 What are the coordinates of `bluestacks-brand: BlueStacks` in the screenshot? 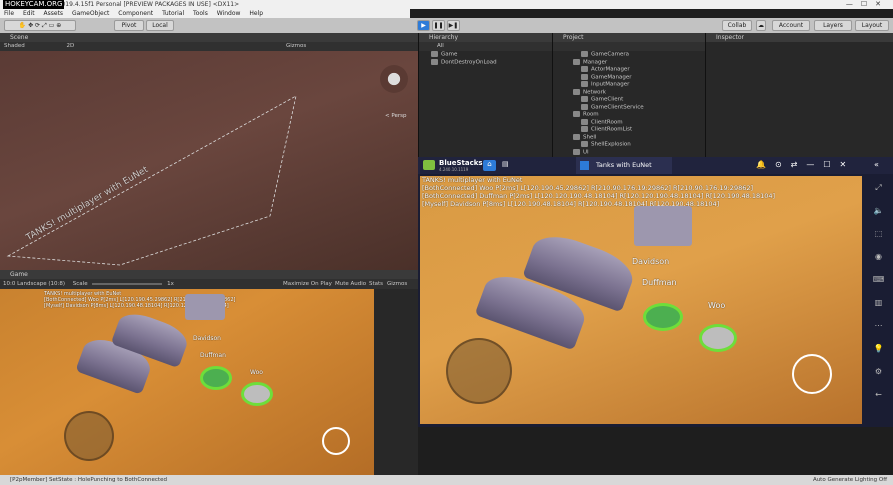 It's located at (461, 163).